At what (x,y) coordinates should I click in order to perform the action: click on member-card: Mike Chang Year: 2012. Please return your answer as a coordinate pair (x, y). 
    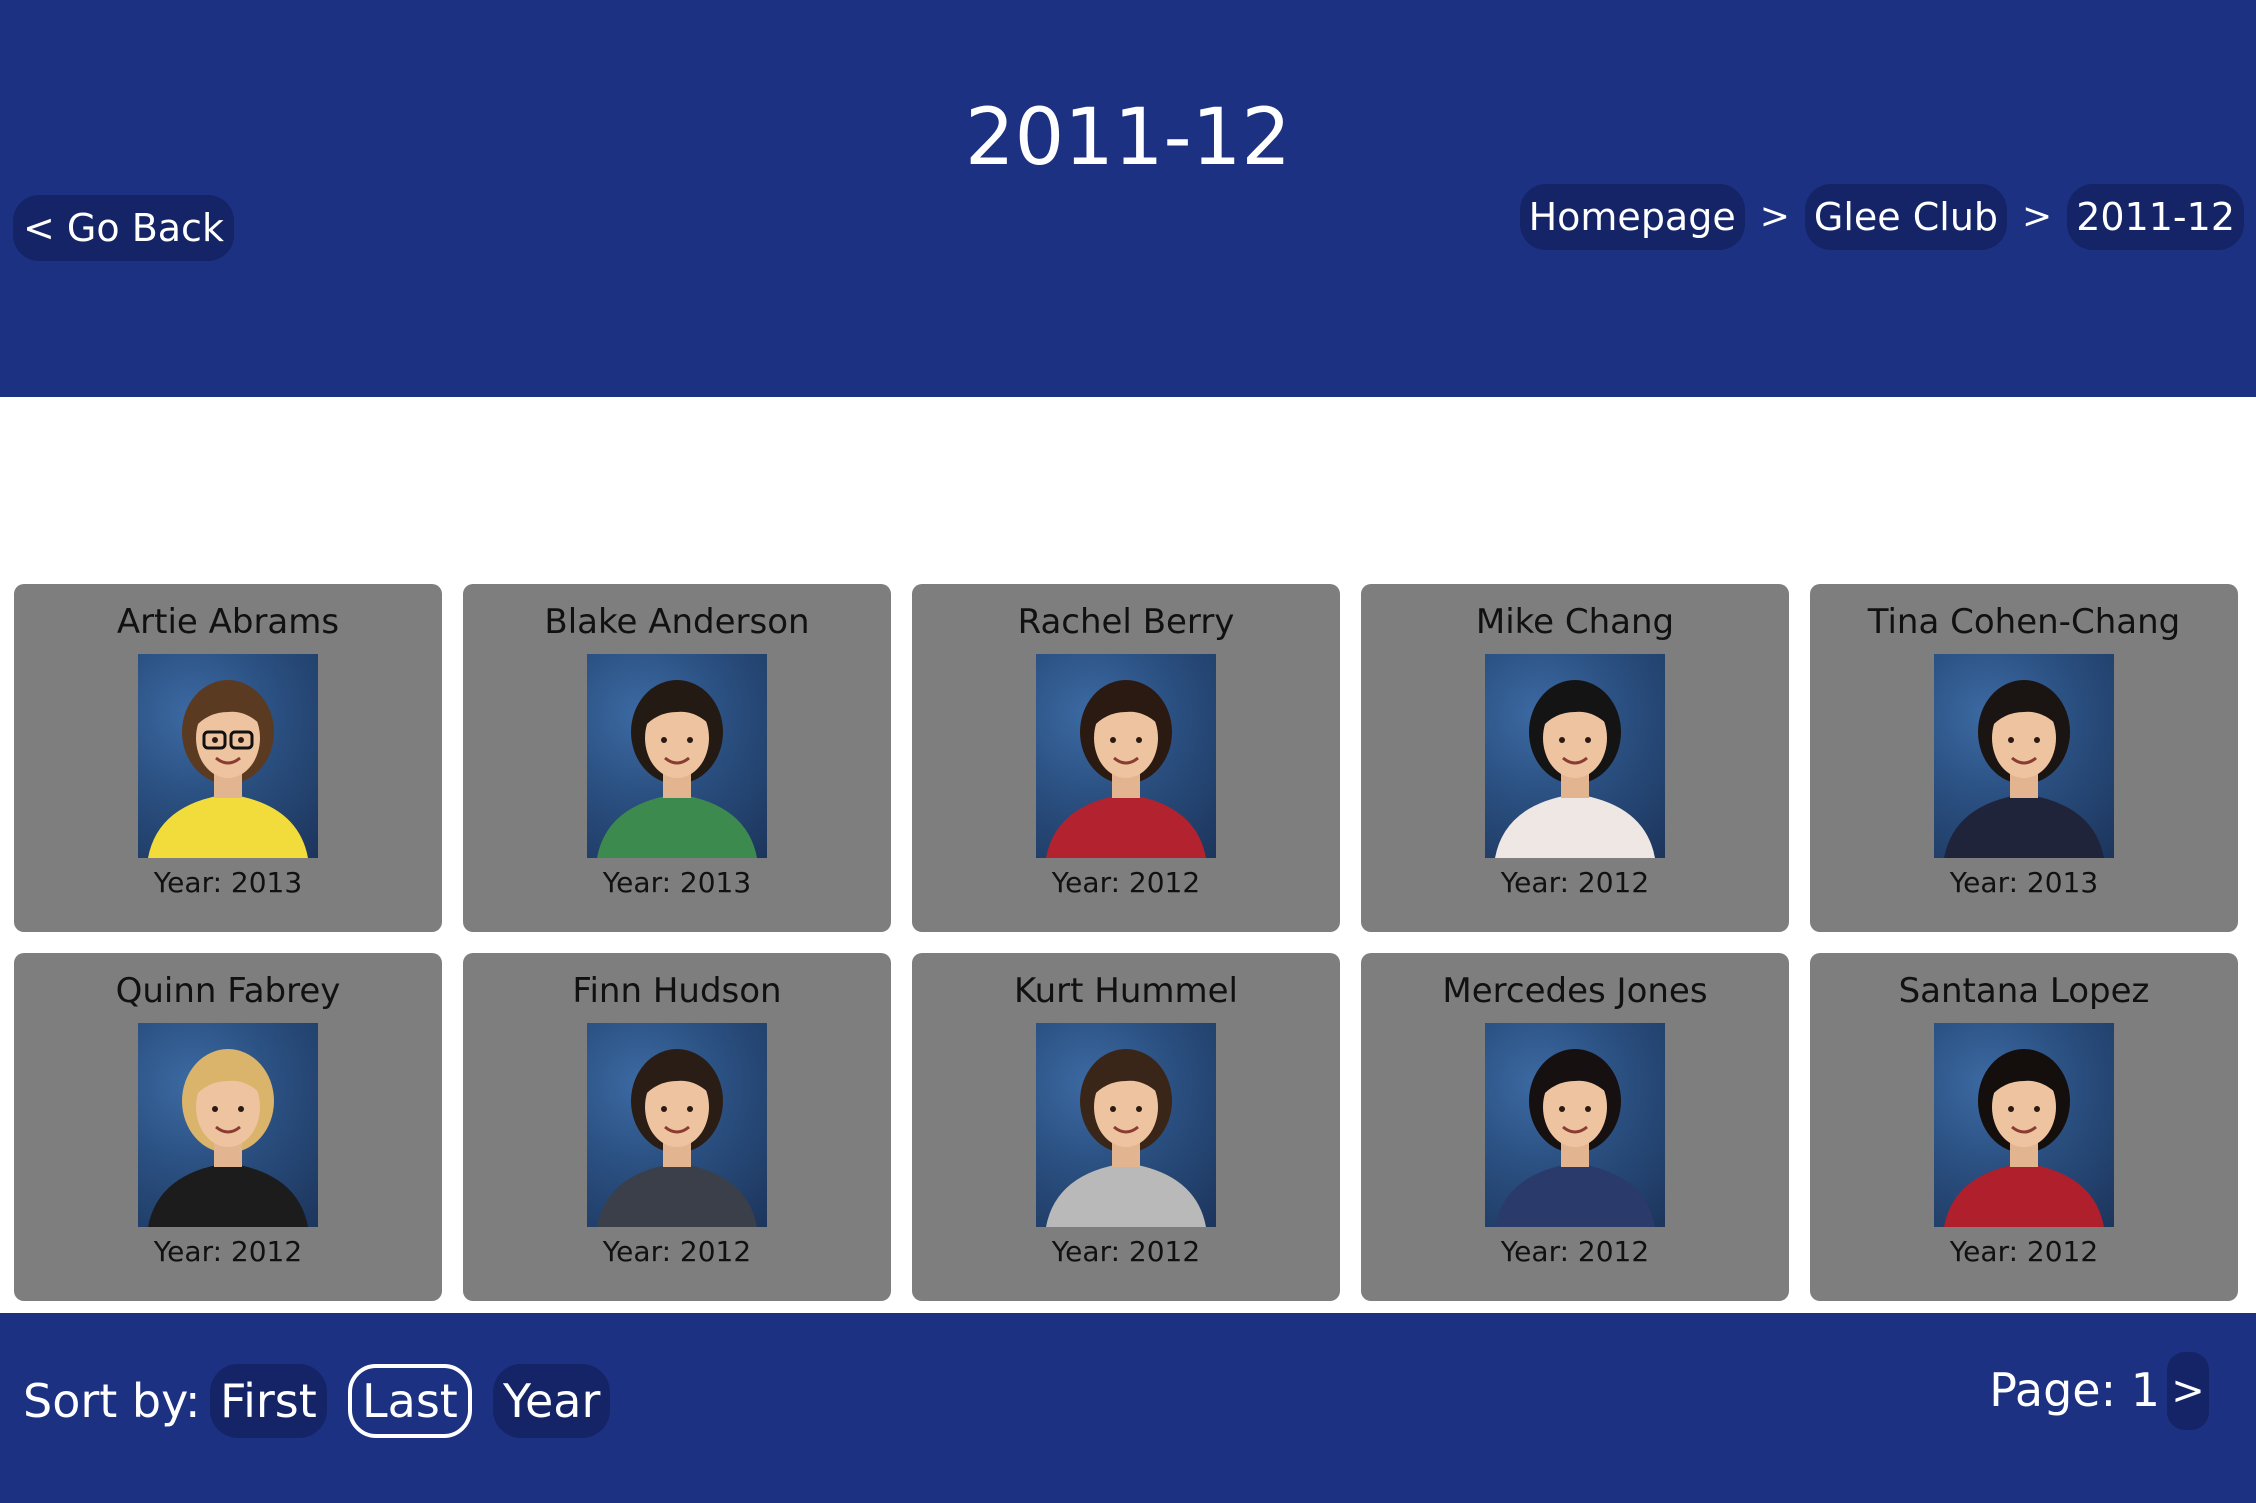
    Looking at the image, I should click on (1575, 758).